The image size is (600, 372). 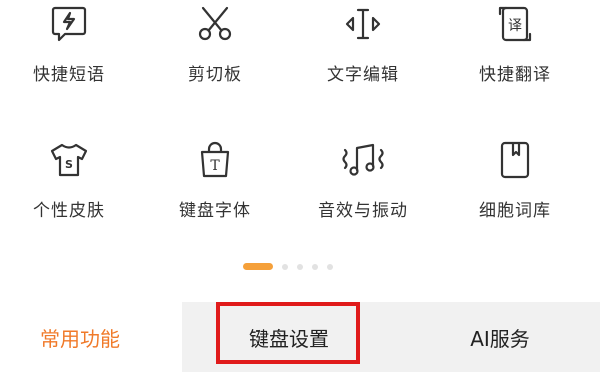 What do you see at coordinates (80, 337) in the screenshot?
I see `tab-common-functions: 常用功能` at bounding box center [80, 337].